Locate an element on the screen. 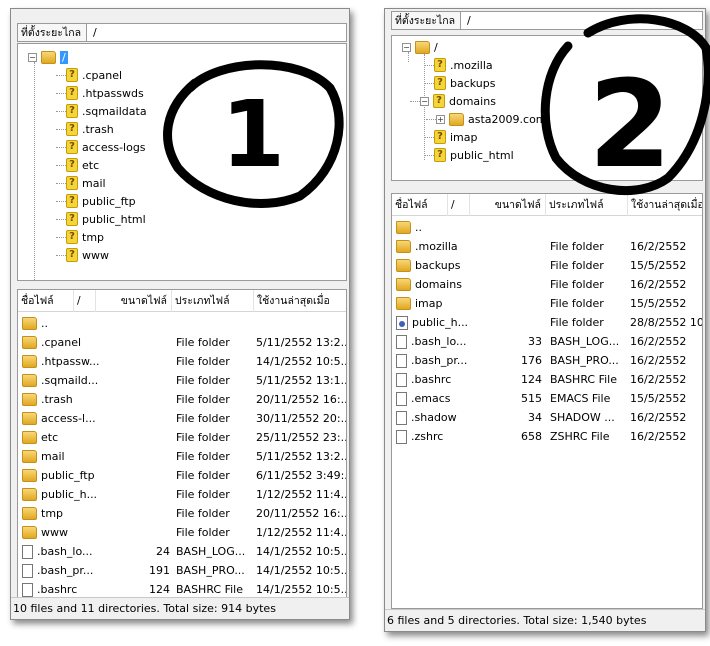 The height and width of the screenshot is (646, 710). tree-item-label: access-logs is located at coordinates (114, 147).